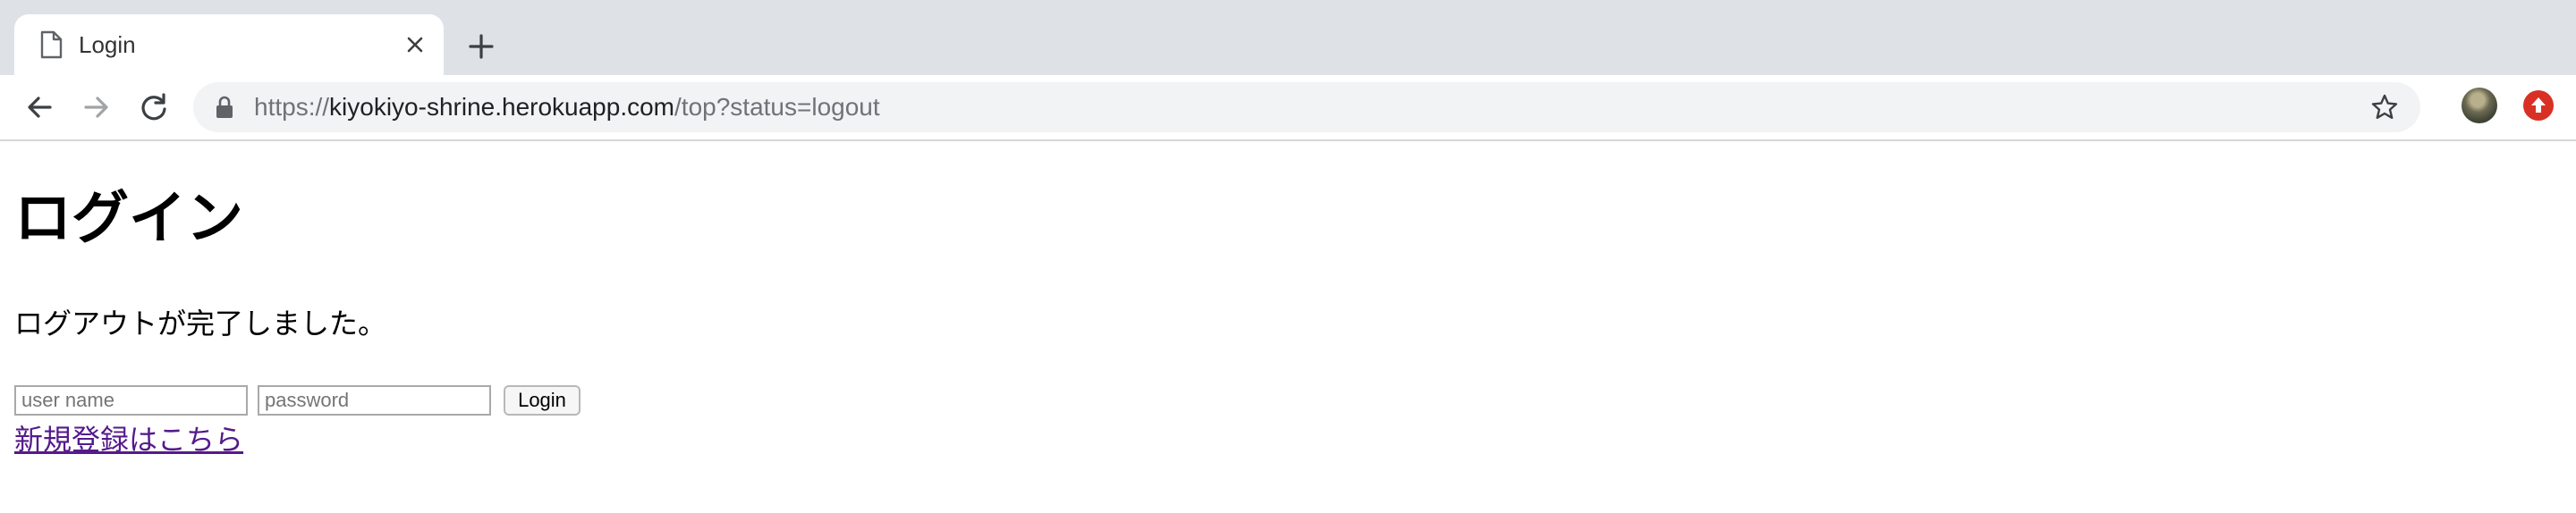 This screenshot has height=513, width=2576. Describe the element at coordinates (2384, 107) in the screenshot. I see `star-icon` at that location.